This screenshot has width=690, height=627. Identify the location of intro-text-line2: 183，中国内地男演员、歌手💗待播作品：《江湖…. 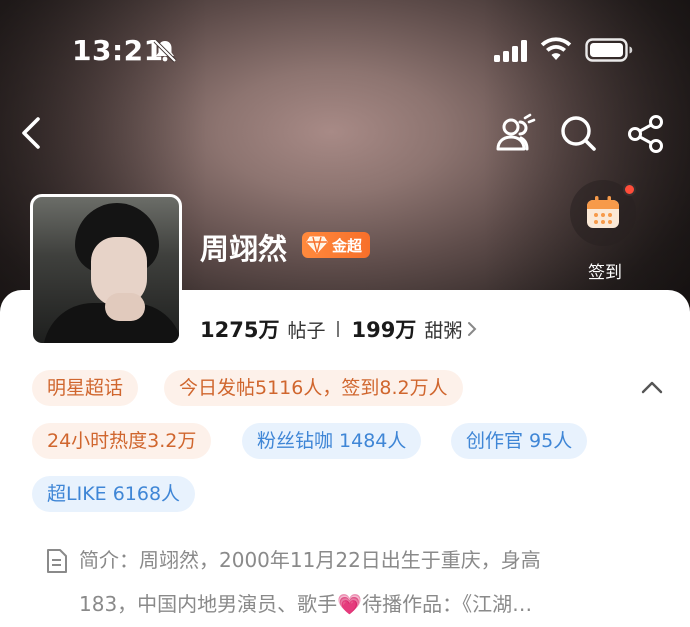
(305, 604).